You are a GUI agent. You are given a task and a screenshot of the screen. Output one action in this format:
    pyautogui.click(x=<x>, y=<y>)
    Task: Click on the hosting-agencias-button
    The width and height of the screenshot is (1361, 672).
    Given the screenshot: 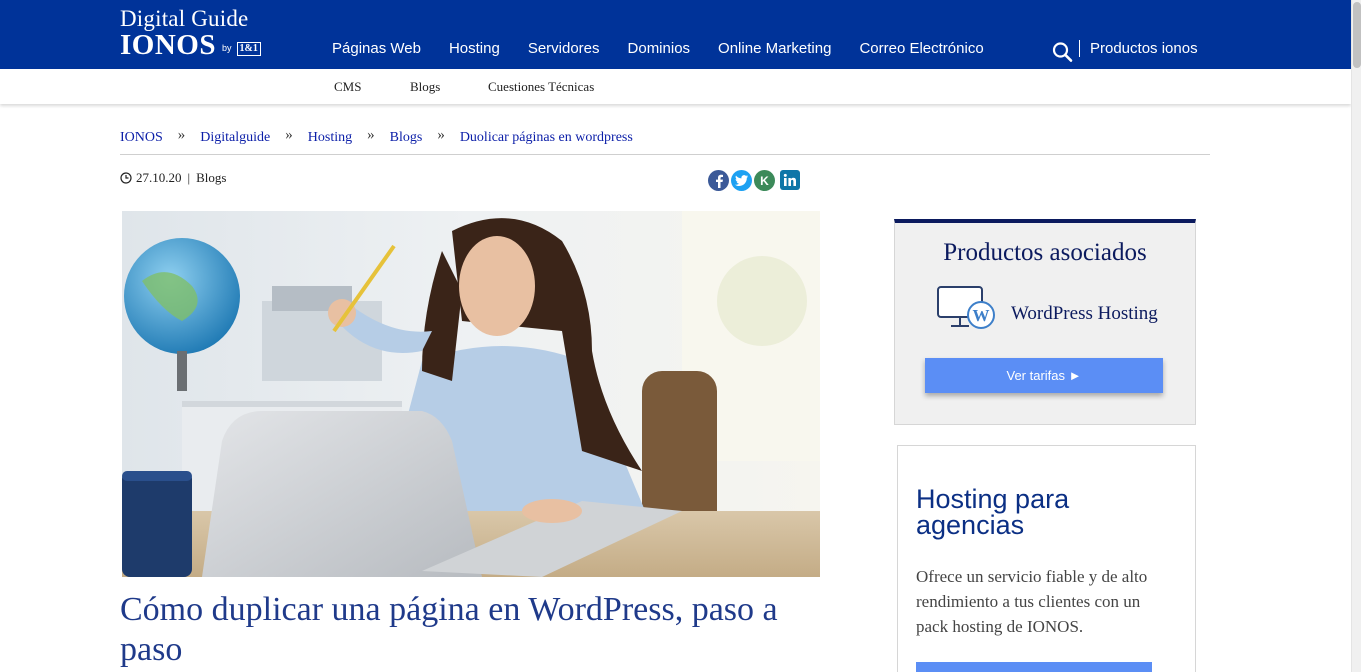 What is the action you would take?
    pyautogui.click(x=1034, y=667)
    